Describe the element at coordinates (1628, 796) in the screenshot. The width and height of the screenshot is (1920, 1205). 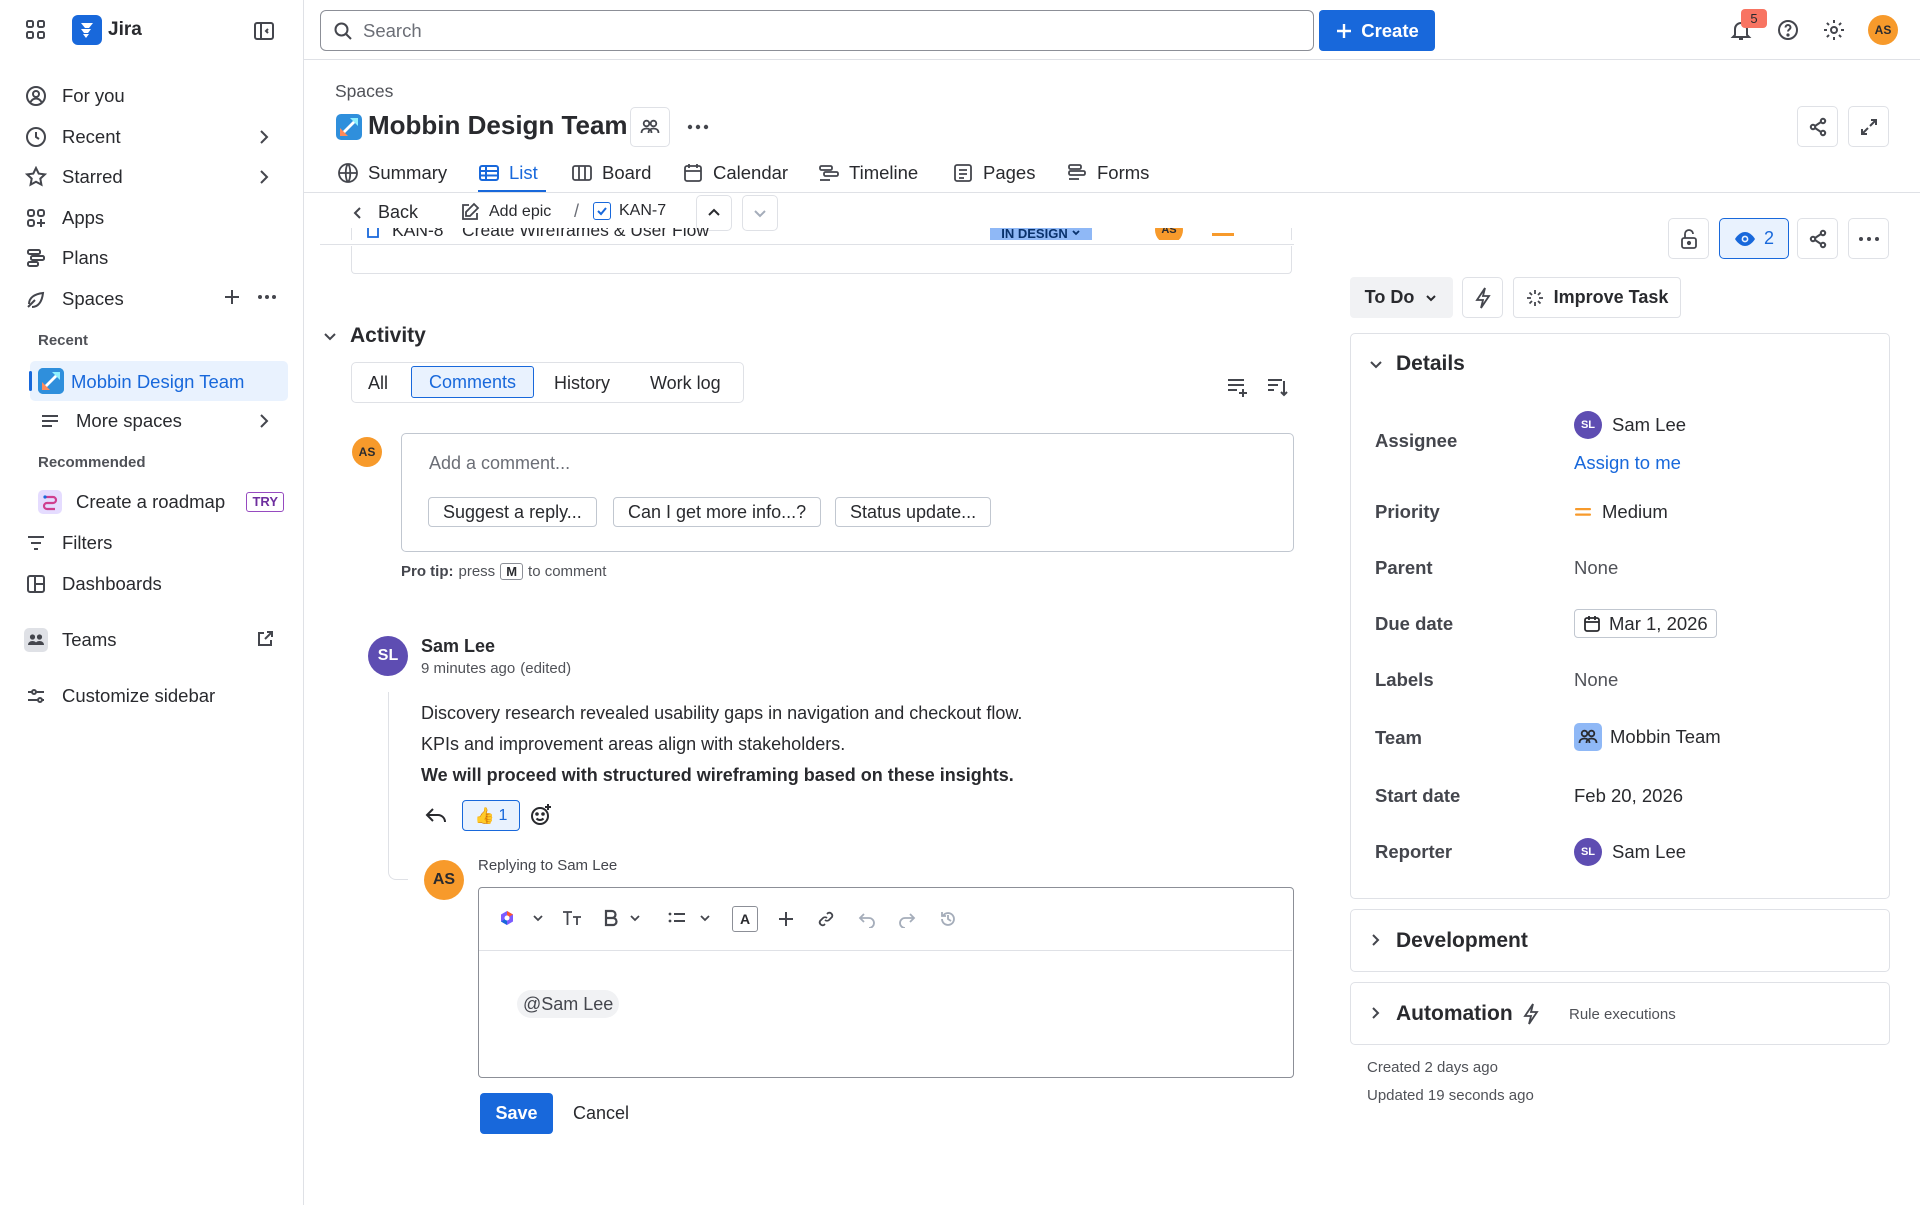
I see `start-date-value: Feb 20, 2026` at that location.